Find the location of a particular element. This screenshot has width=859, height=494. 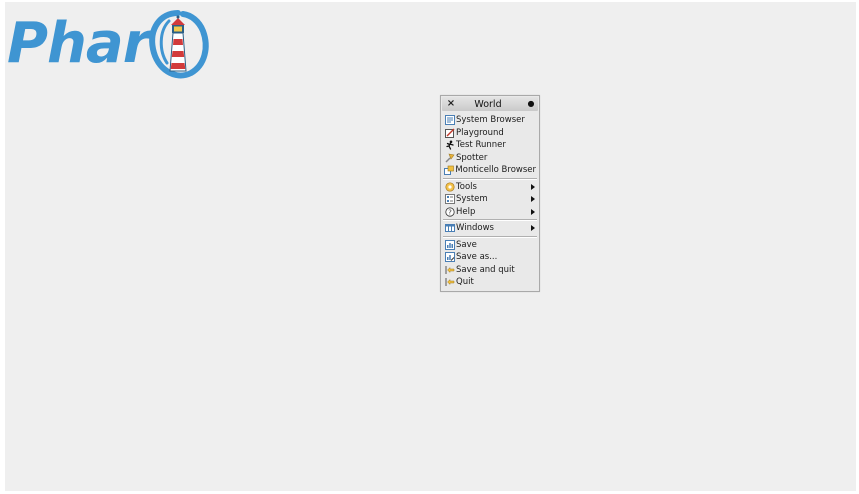

menu-item-monticello-browser: Monticello Browser is located at coordinates (490, 170).